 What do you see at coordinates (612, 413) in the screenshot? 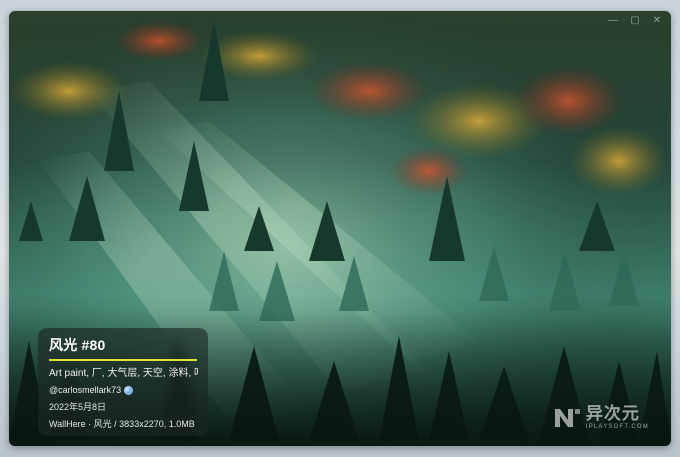
I see `watermark-chinese: 异次元` at bounding box center [612, 413].